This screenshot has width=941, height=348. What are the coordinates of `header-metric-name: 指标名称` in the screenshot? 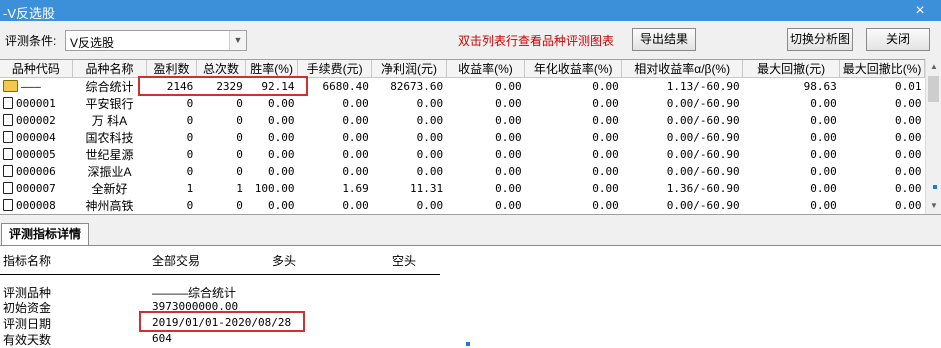 It's located at (27, 261).